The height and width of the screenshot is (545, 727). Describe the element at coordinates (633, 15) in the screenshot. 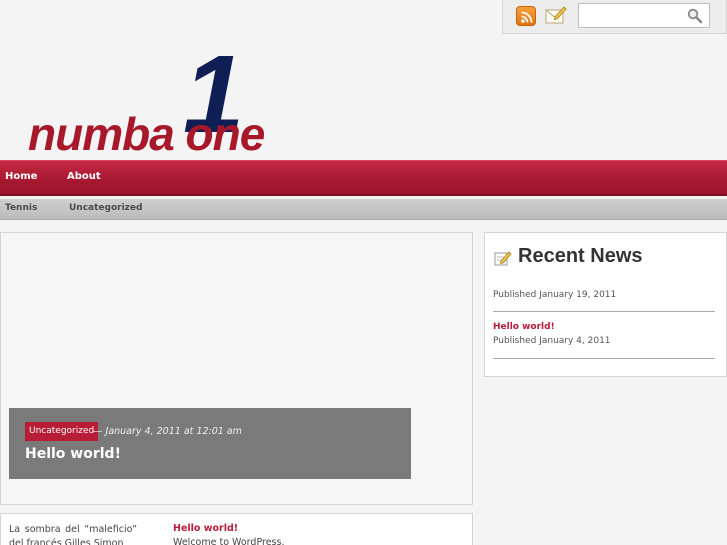

I see `search-input` at that location.